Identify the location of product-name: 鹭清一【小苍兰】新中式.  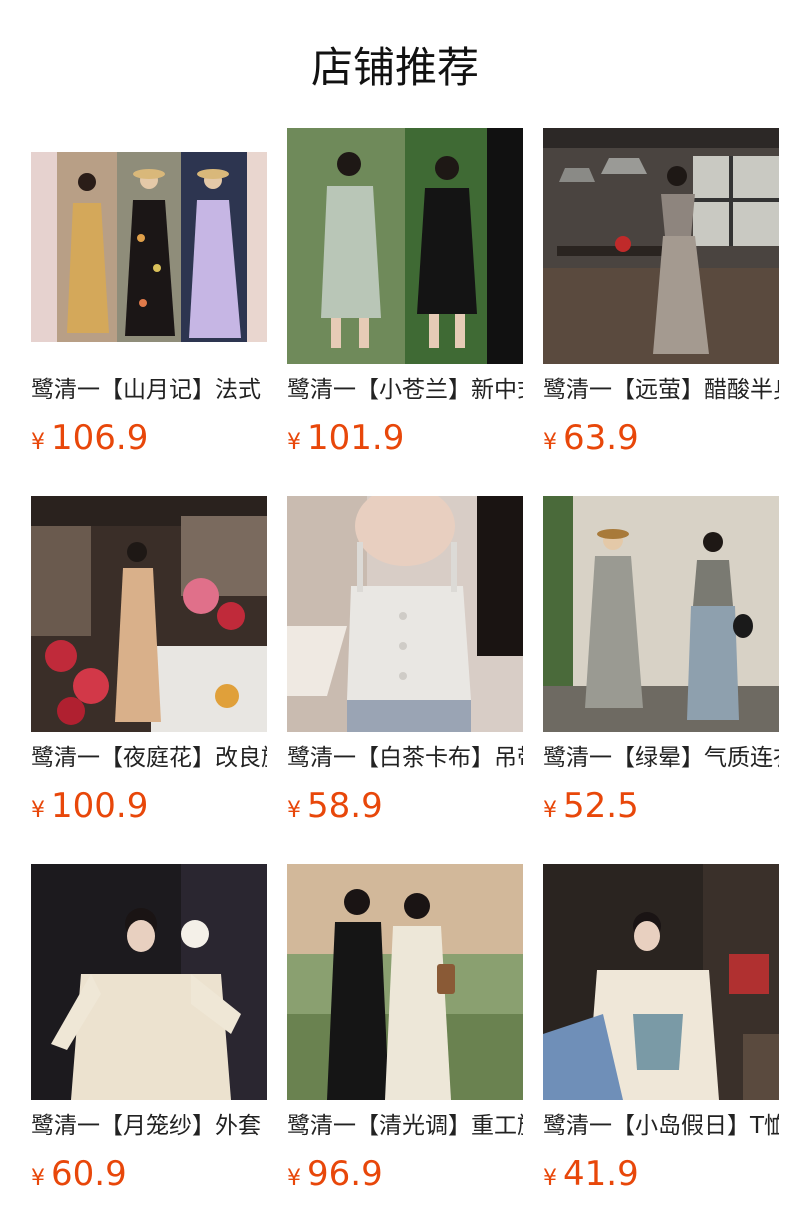
(405, 390).